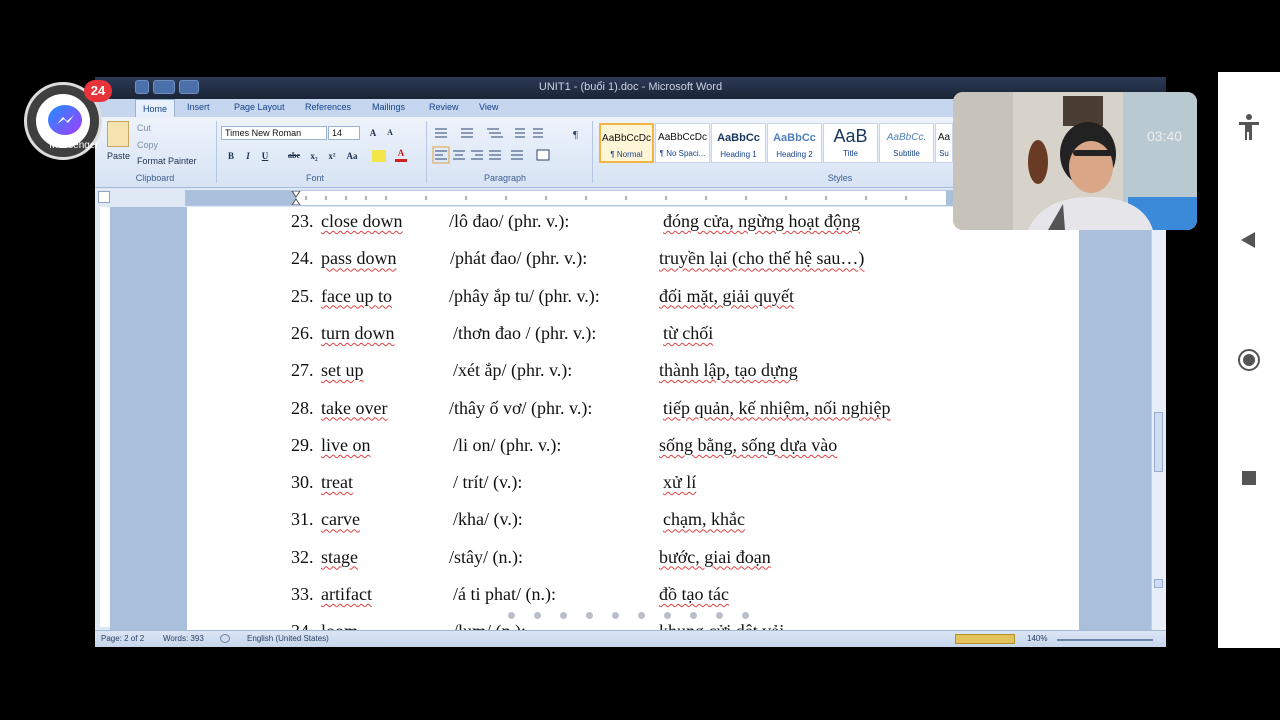  Describe the element at coordinates (118, 156) in the screenshot. I see `paste-button: Paste` at that location.